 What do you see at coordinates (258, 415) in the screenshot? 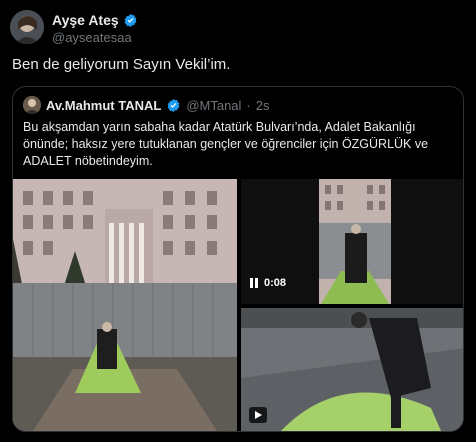
I see `play-icon` at bounding box center [258, 415].